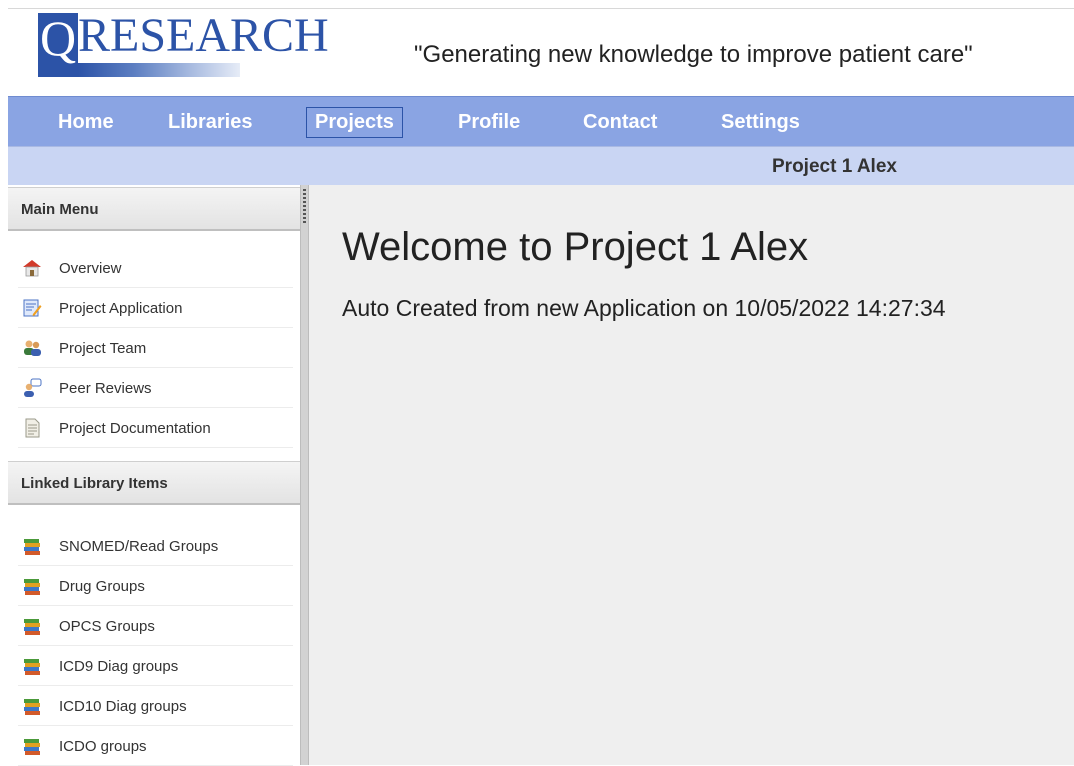  Describe the element at coordinates (541, 166) in the screenshot. I see `project-title-bar: Project 1 Alex` at that location.